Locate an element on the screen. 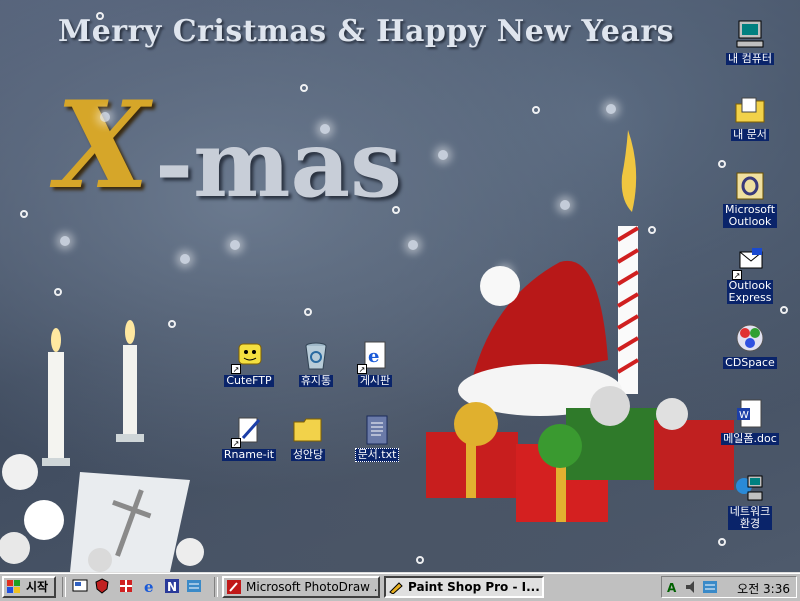  icon-label: 내 문서 is located at coordinates (750, 134).